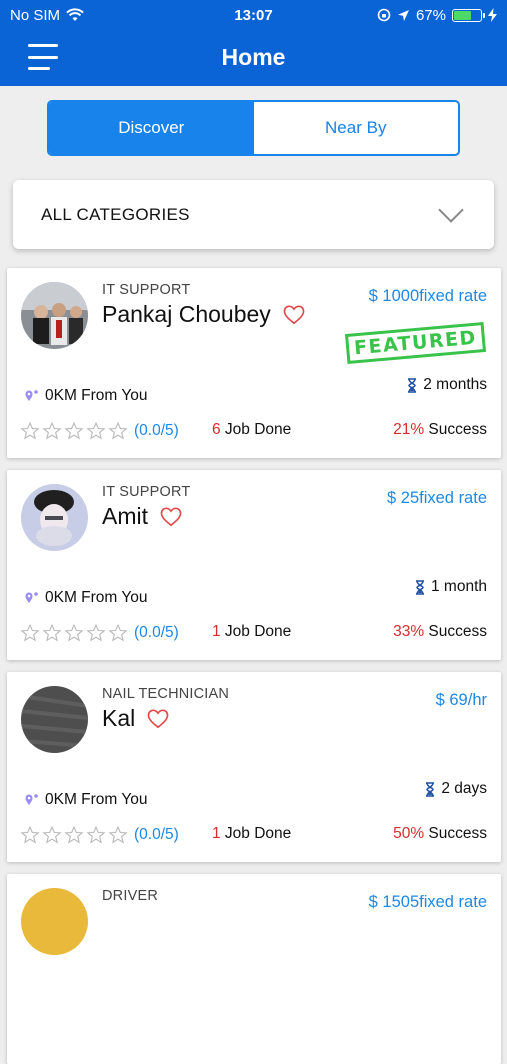 This screenshot has width=507, height=1064. What do you see at coordinates (468, 15) in the screenshot?
I see `battery-icon` at bounding box center [468, 15].